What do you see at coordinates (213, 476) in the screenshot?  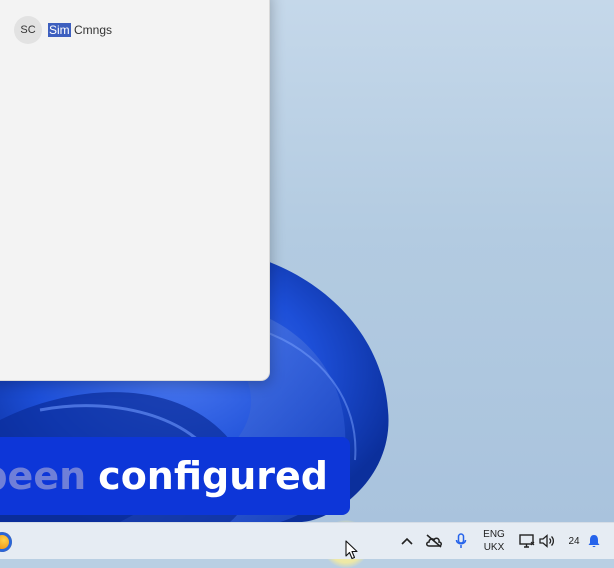 I see `caption-bright-text: configured` at bounding box center [213, 476].